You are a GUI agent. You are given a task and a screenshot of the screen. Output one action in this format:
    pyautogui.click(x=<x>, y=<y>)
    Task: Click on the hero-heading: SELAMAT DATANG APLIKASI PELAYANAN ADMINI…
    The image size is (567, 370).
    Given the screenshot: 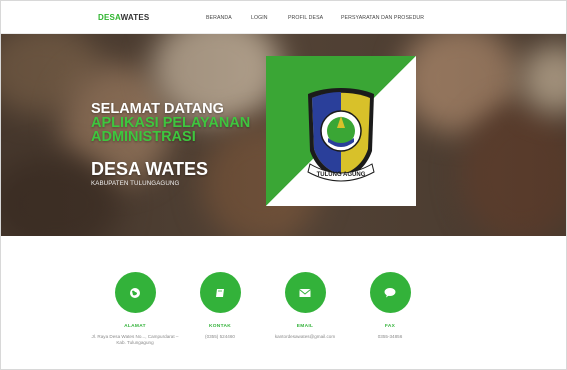 What is the action you would take?
    pyautogui.click(x=171, y=123)
    